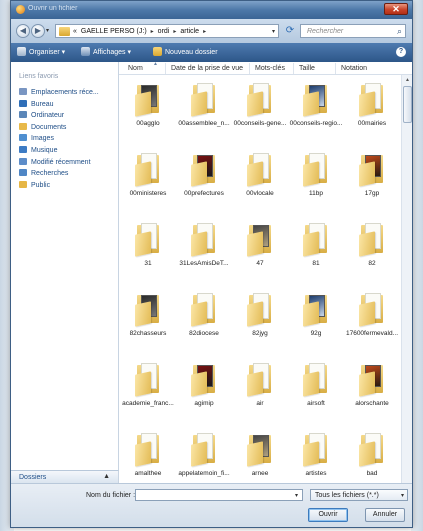 The height and width of the screenshot is (531, 423). What do you see at coordinates (372, 178) in the screenshot?
I see `folder-item: 17gp` at bounding box center [372, 178].